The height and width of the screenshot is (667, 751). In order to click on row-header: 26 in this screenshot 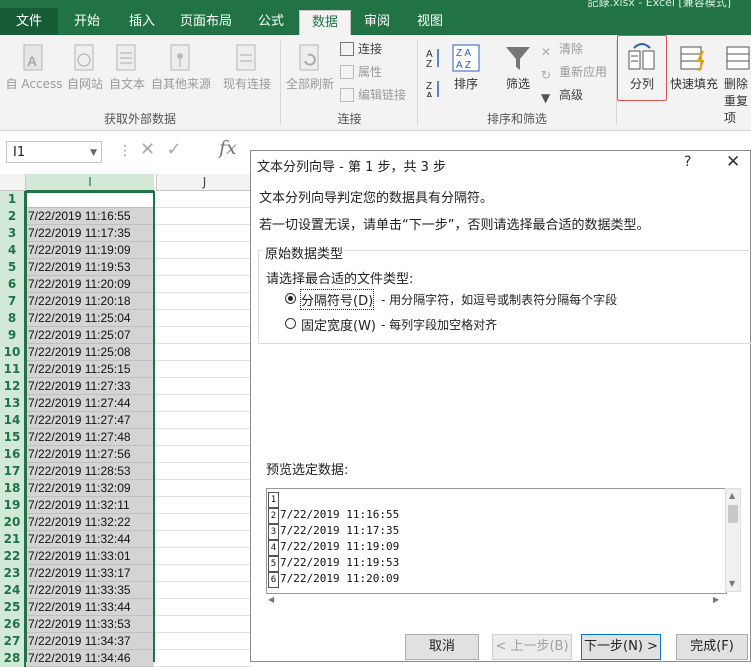, I will do `click(13, 624)`.